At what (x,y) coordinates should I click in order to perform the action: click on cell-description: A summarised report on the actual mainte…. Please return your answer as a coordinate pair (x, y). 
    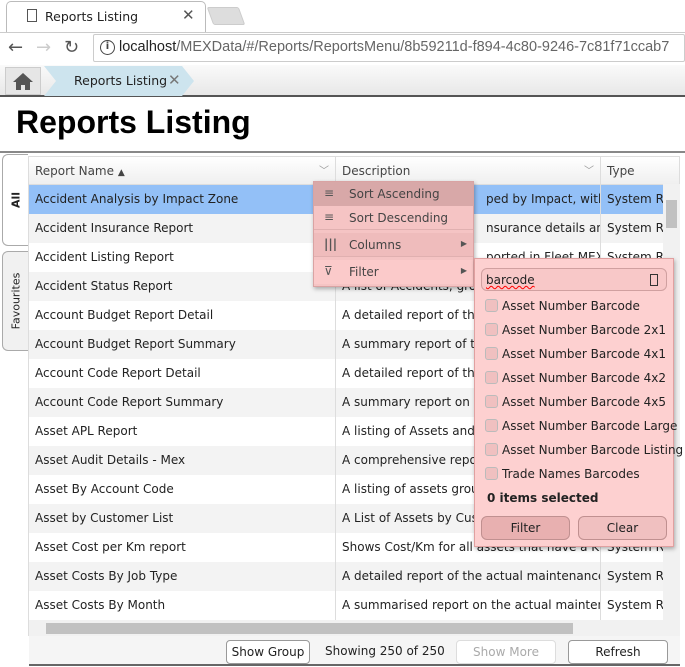
    Looking at the image, I should click on (468, 605).